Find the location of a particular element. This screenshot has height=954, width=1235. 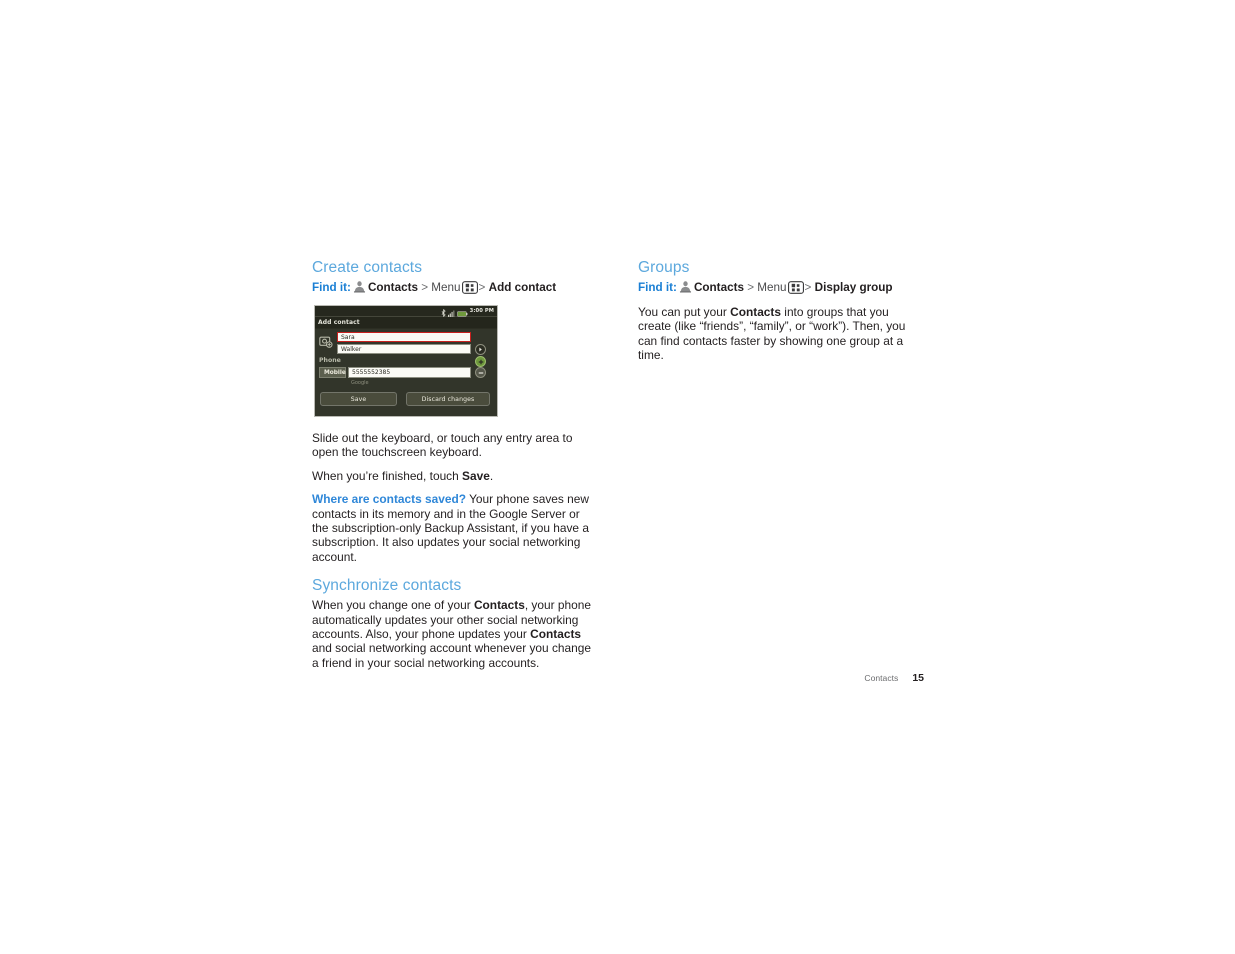

phone-screen-title: Add contact is located at coordinates (406, 322).